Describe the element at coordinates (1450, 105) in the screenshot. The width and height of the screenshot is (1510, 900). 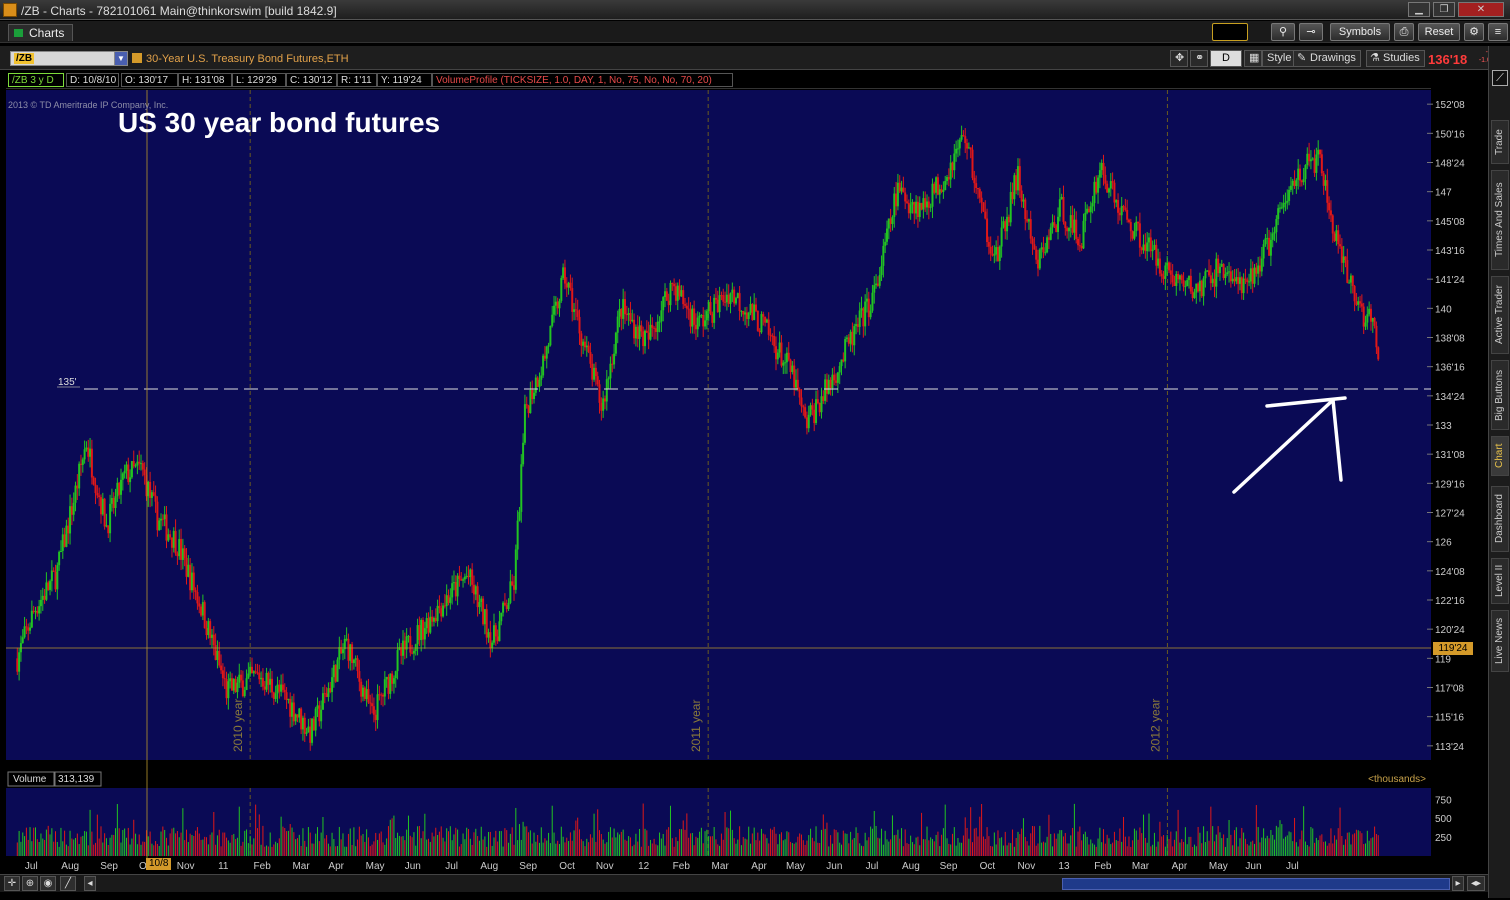
I see `price-tick-label: 152'08` at that location.